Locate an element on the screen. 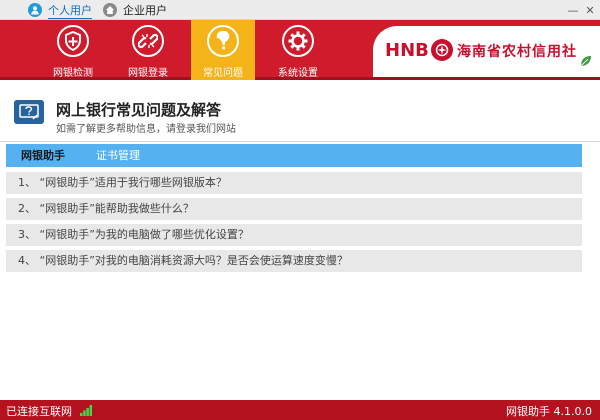 The image size is (600, 420). tab-bar: 网银助手 证书管理 is located at coordinates (294, 155).